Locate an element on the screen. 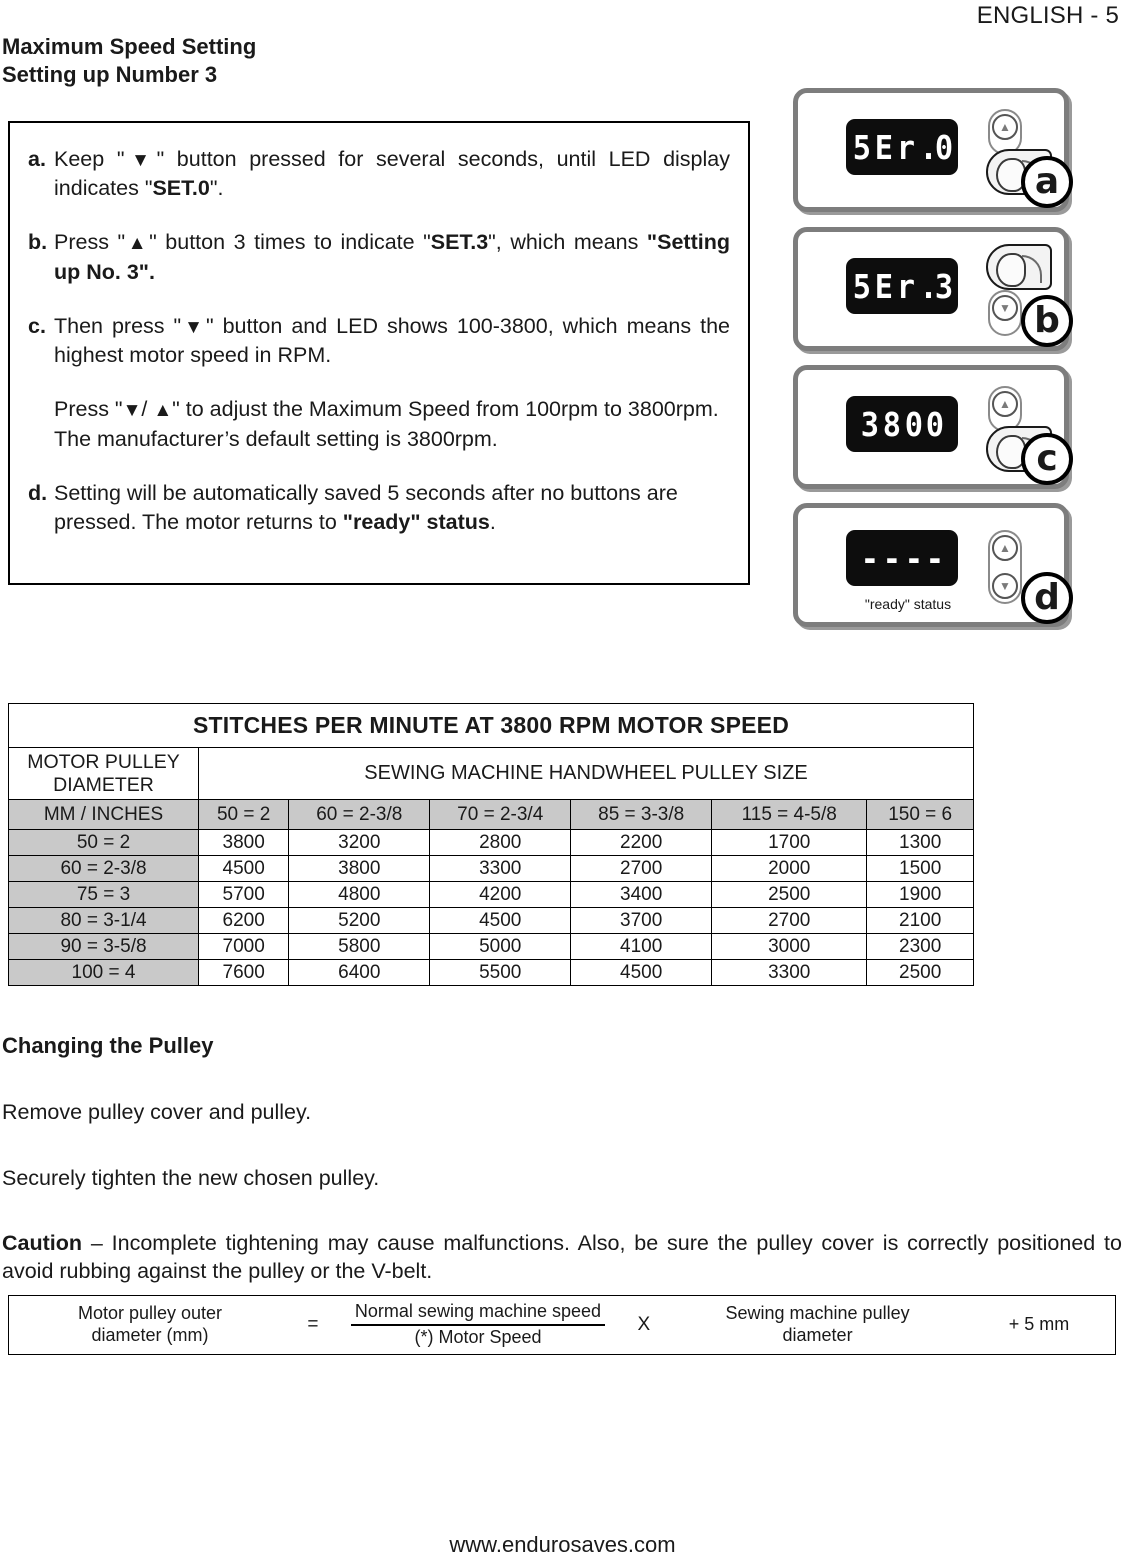 The image size is (1125, 1566). row-label-cell: 90 = 3-5/8 is located at coordinates (103, 946).